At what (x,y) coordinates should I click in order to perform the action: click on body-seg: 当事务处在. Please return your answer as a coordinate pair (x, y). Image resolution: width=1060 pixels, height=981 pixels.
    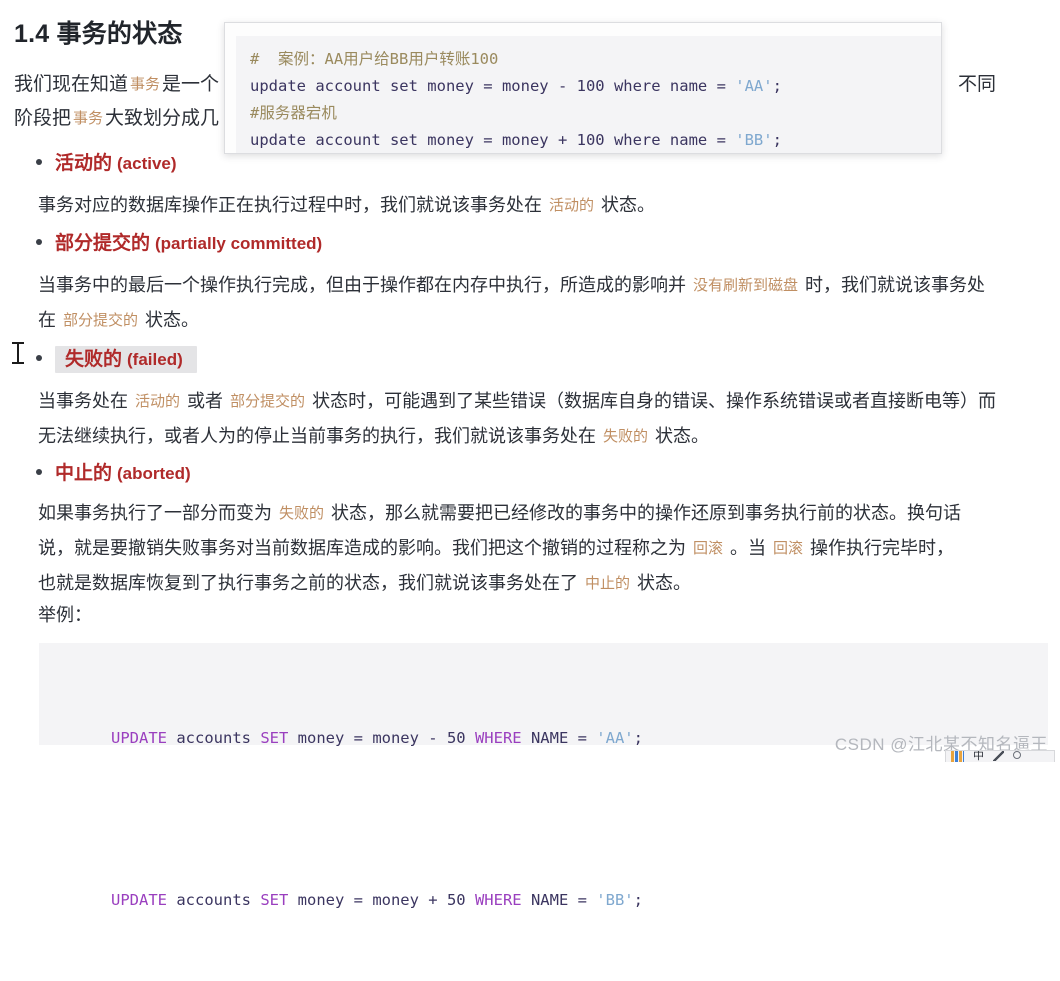
    Looking at the image, I should click on (86, 401).